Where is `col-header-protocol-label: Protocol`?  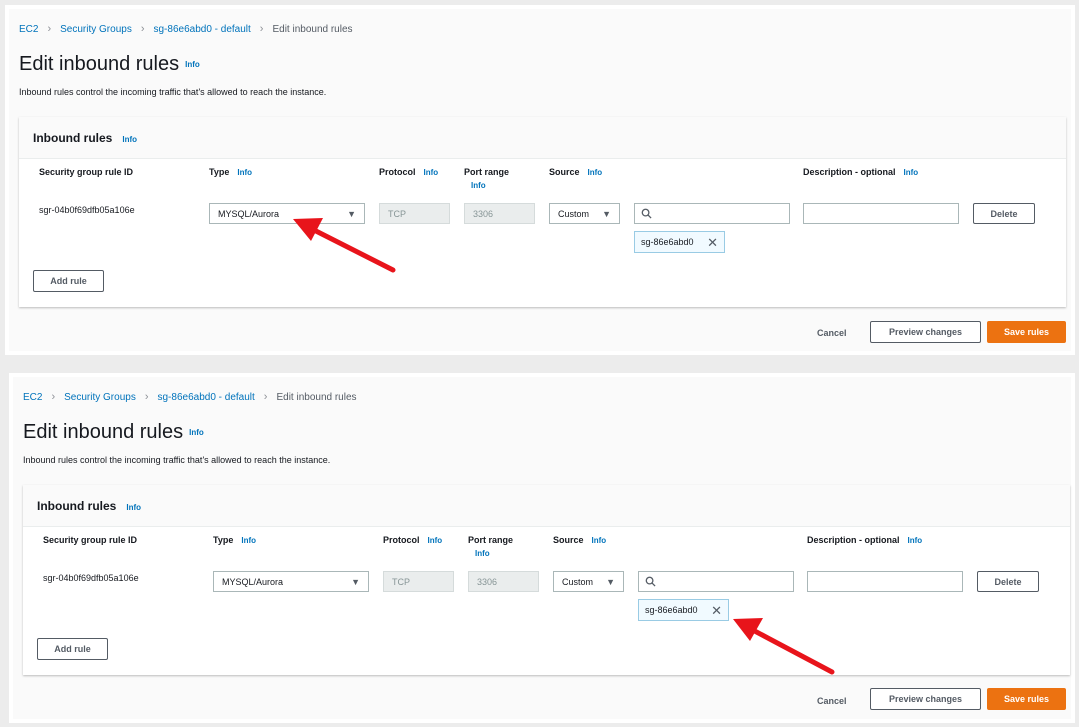
col-header-protocol-label: Protocol is located at coordinates (401, 540).